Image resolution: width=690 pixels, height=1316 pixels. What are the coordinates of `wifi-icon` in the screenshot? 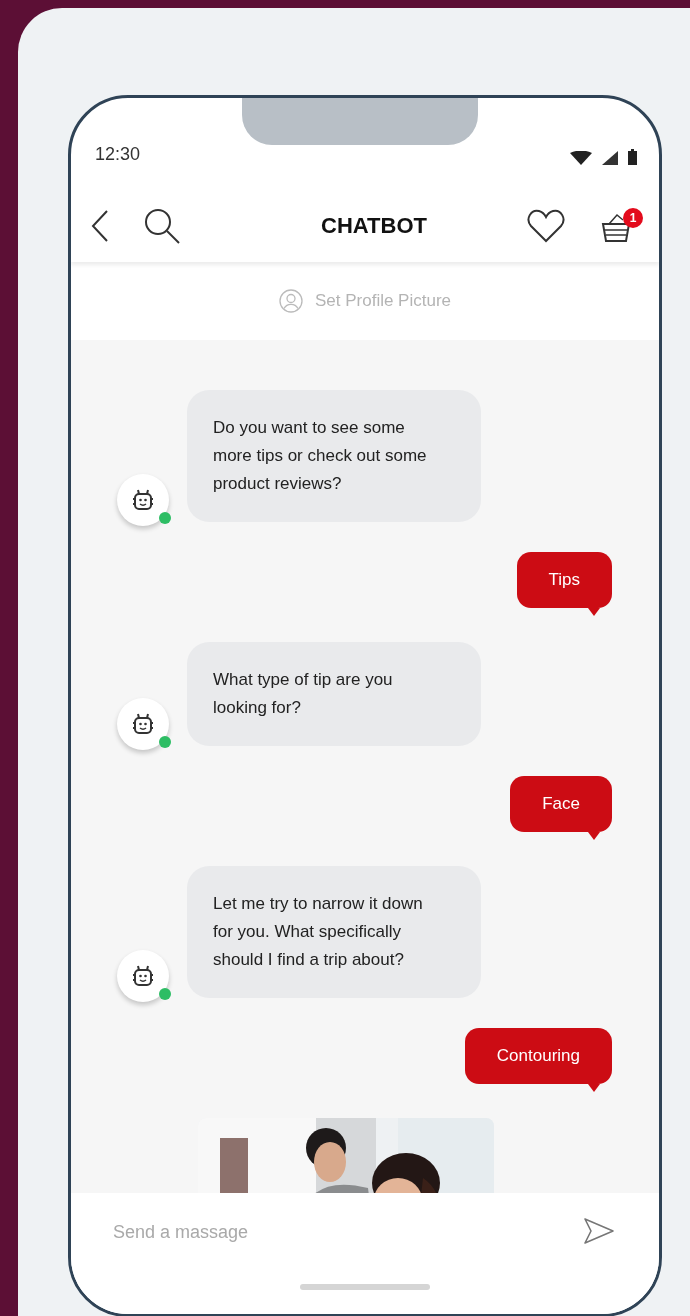 It's located at (581, 158).